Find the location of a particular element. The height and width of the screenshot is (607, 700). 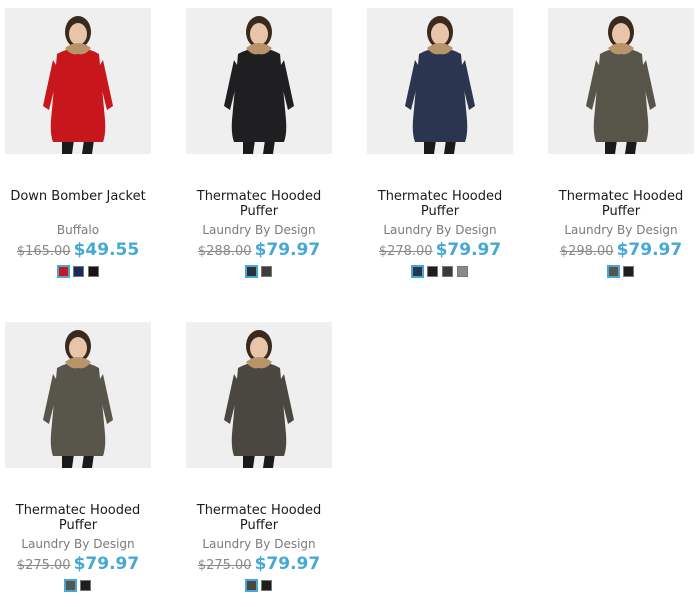

product-prices: $278.00 $79.97 is located at coordinates (440, 251).